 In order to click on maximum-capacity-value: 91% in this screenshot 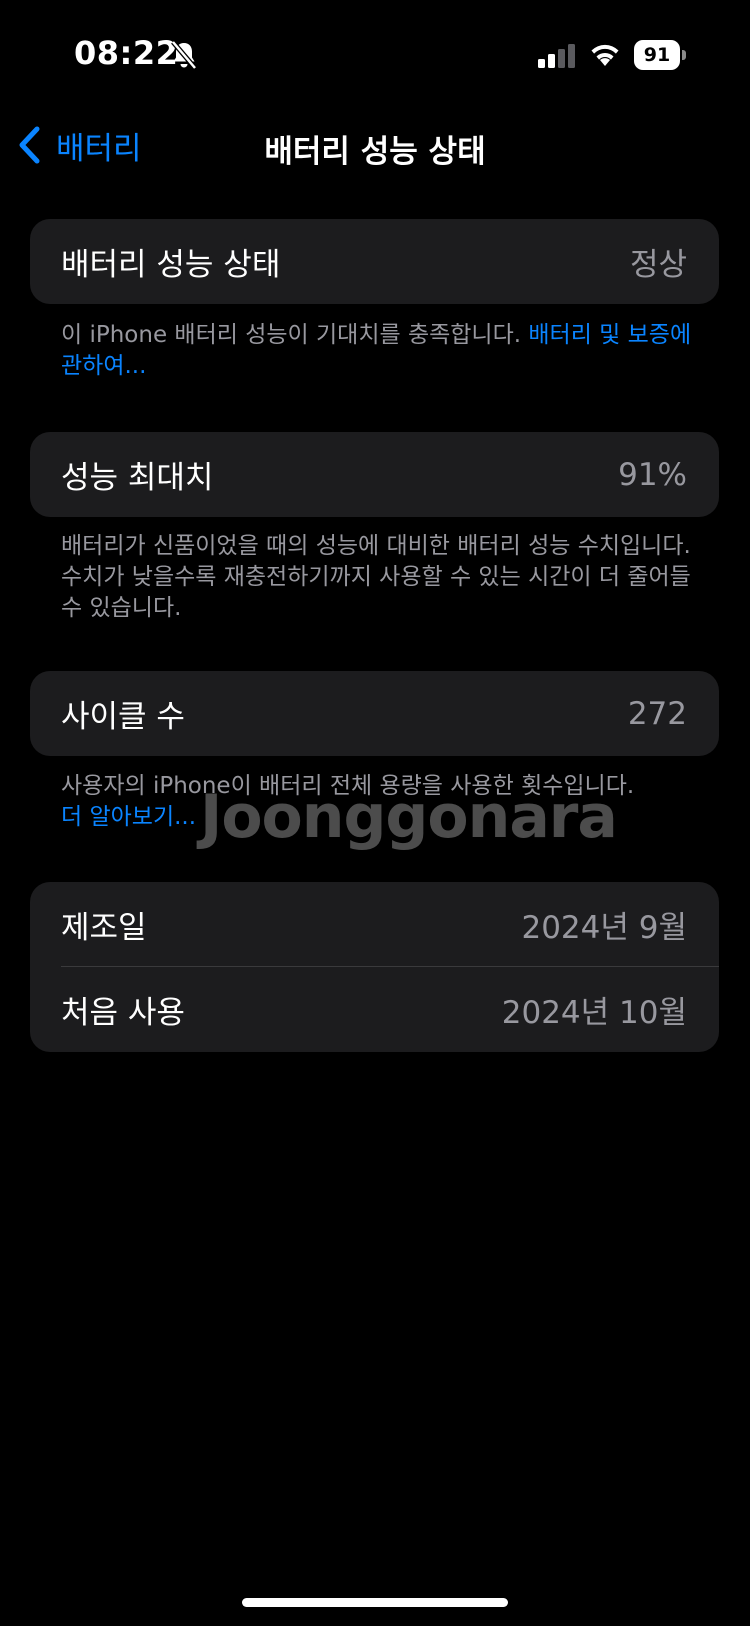, I will do `click(652, 474)`.